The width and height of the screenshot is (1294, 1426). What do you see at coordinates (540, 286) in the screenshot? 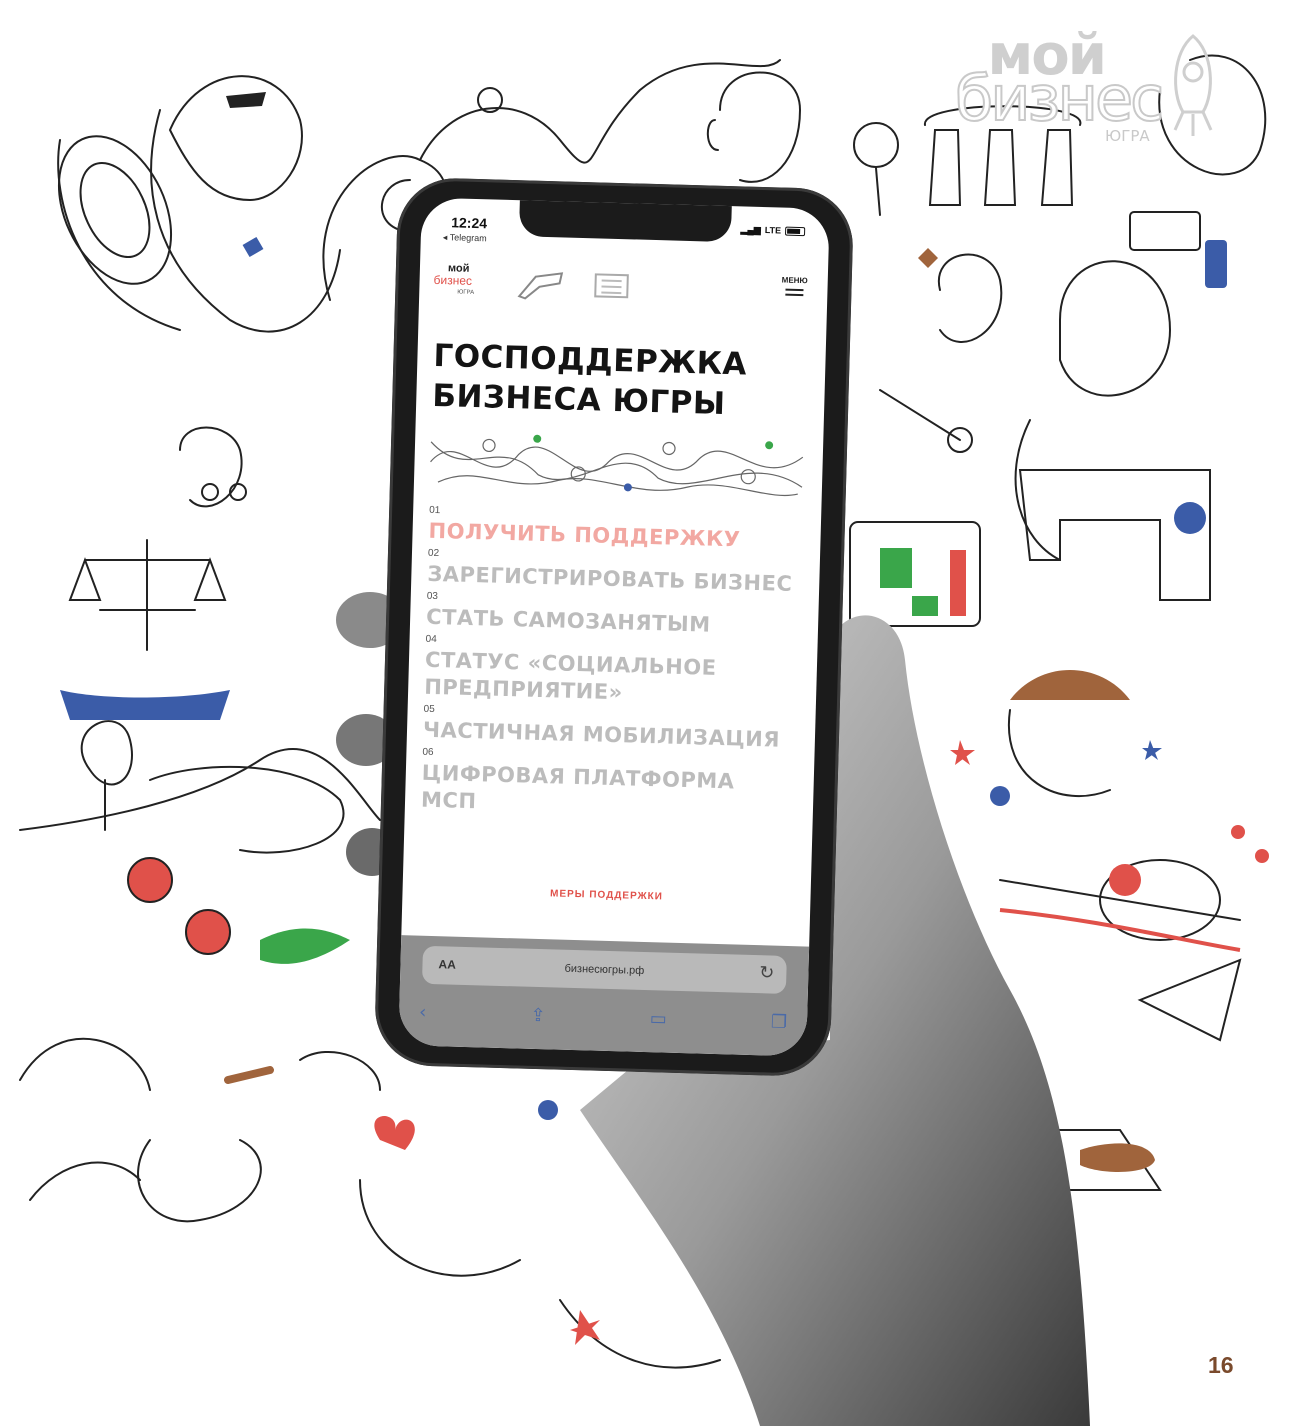
I see `partner-logo-icon` at bounding box center [540, 286].